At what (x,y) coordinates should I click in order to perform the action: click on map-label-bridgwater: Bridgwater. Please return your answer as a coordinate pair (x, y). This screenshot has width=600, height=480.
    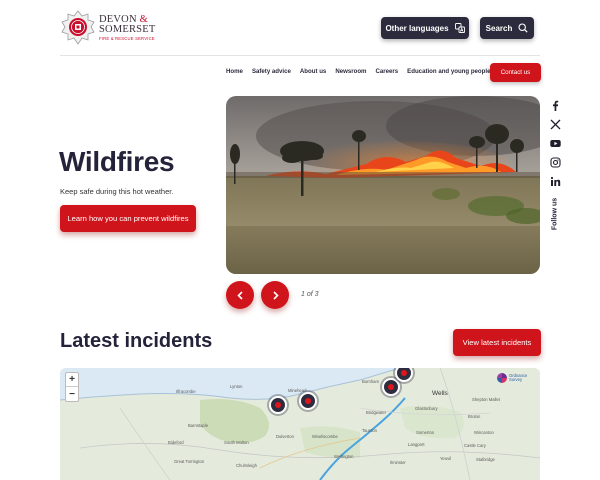
    Looking at the image, I should click on (376, 412).